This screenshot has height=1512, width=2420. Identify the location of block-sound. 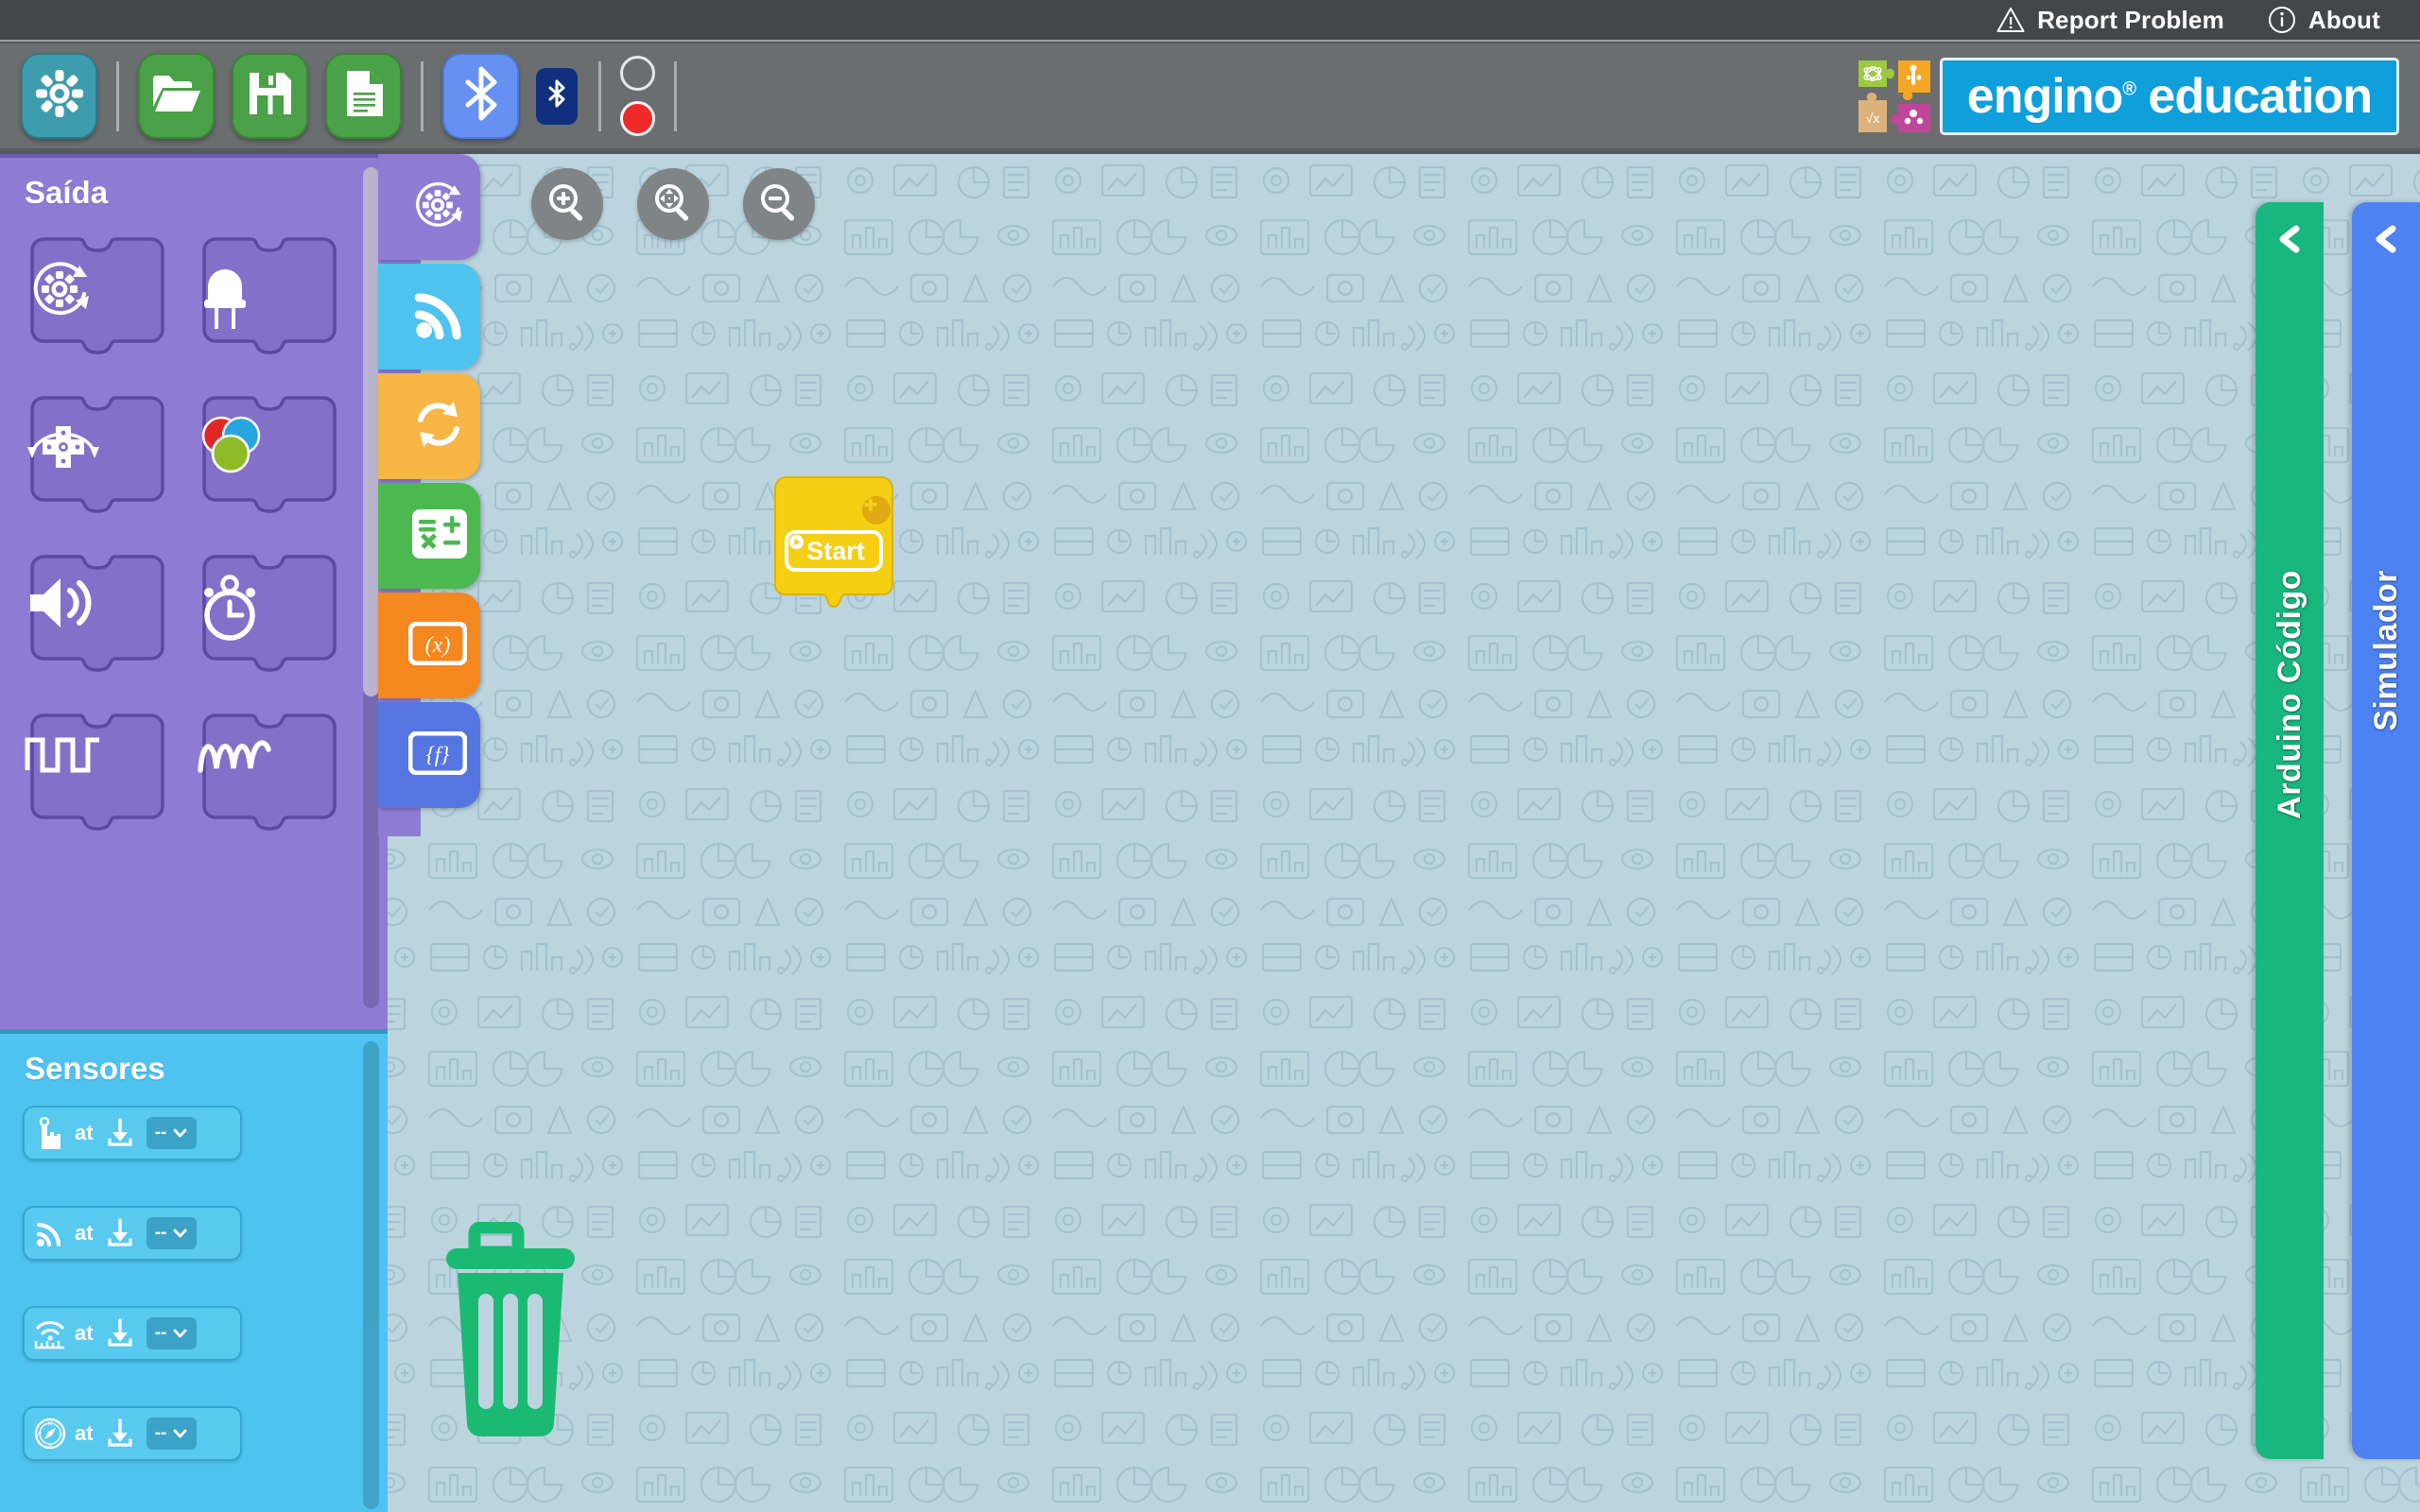
(97, 619).